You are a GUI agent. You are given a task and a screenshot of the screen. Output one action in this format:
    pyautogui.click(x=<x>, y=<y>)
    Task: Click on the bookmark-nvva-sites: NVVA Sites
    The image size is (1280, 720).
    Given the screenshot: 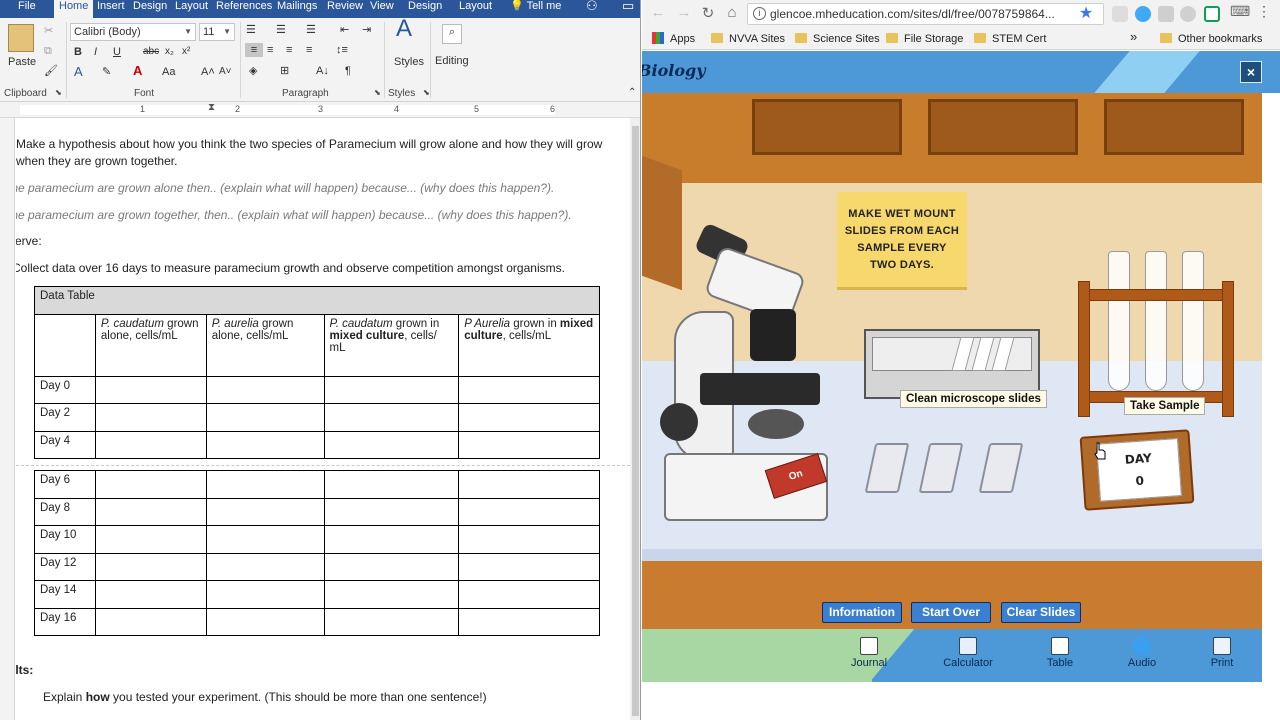 What is the action you would take?
    pyautogui.click(x=748, y=39)
    